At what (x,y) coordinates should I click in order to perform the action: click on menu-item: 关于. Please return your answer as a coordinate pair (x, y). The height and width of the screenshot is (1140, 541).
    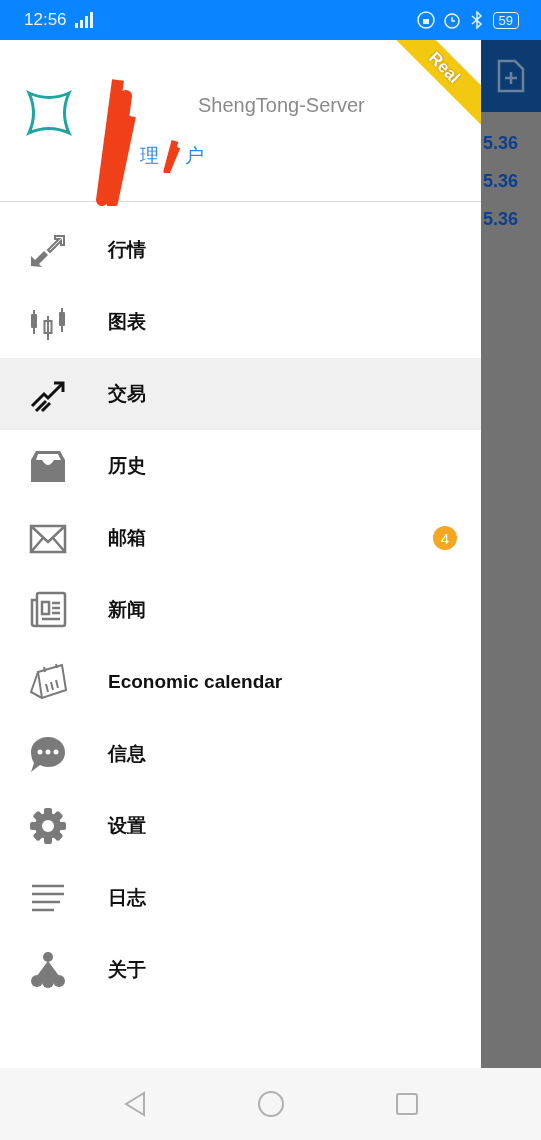
    Looking at the image, I should click on (240, 970).